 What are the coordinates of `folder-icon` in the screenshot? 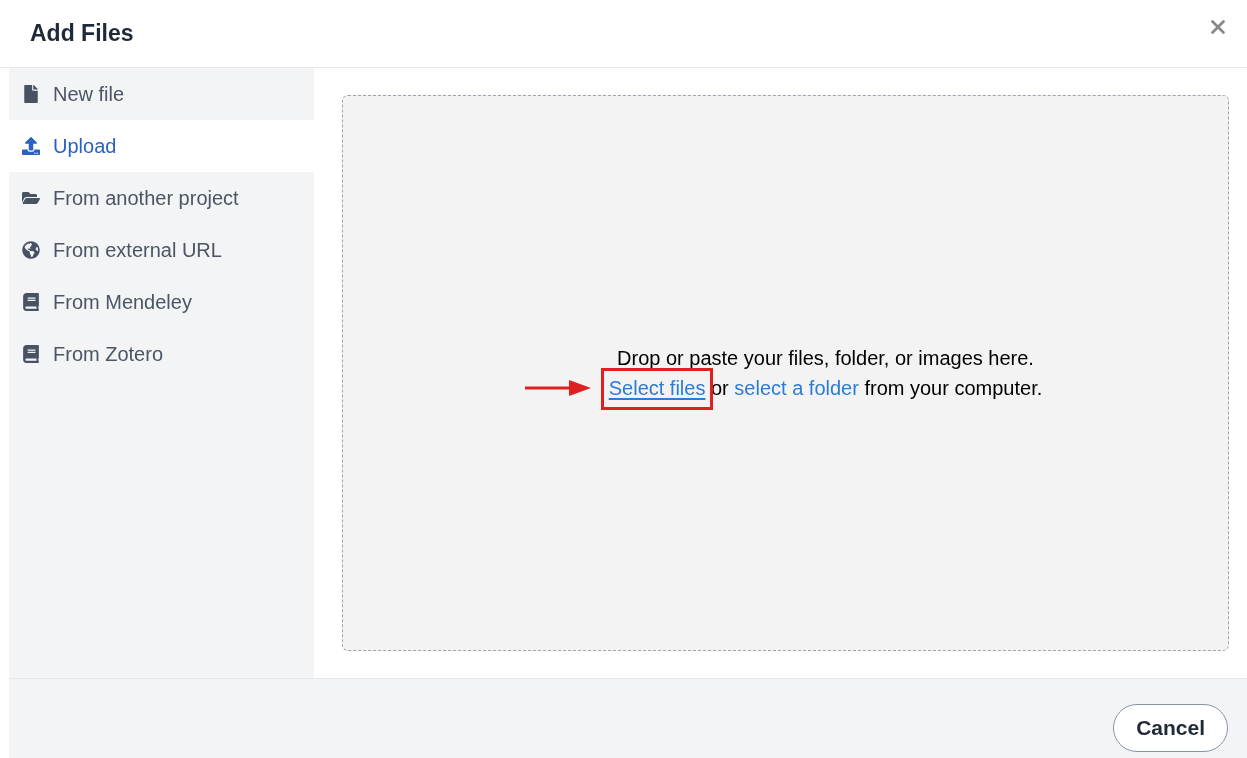 It's located at (31, 198).